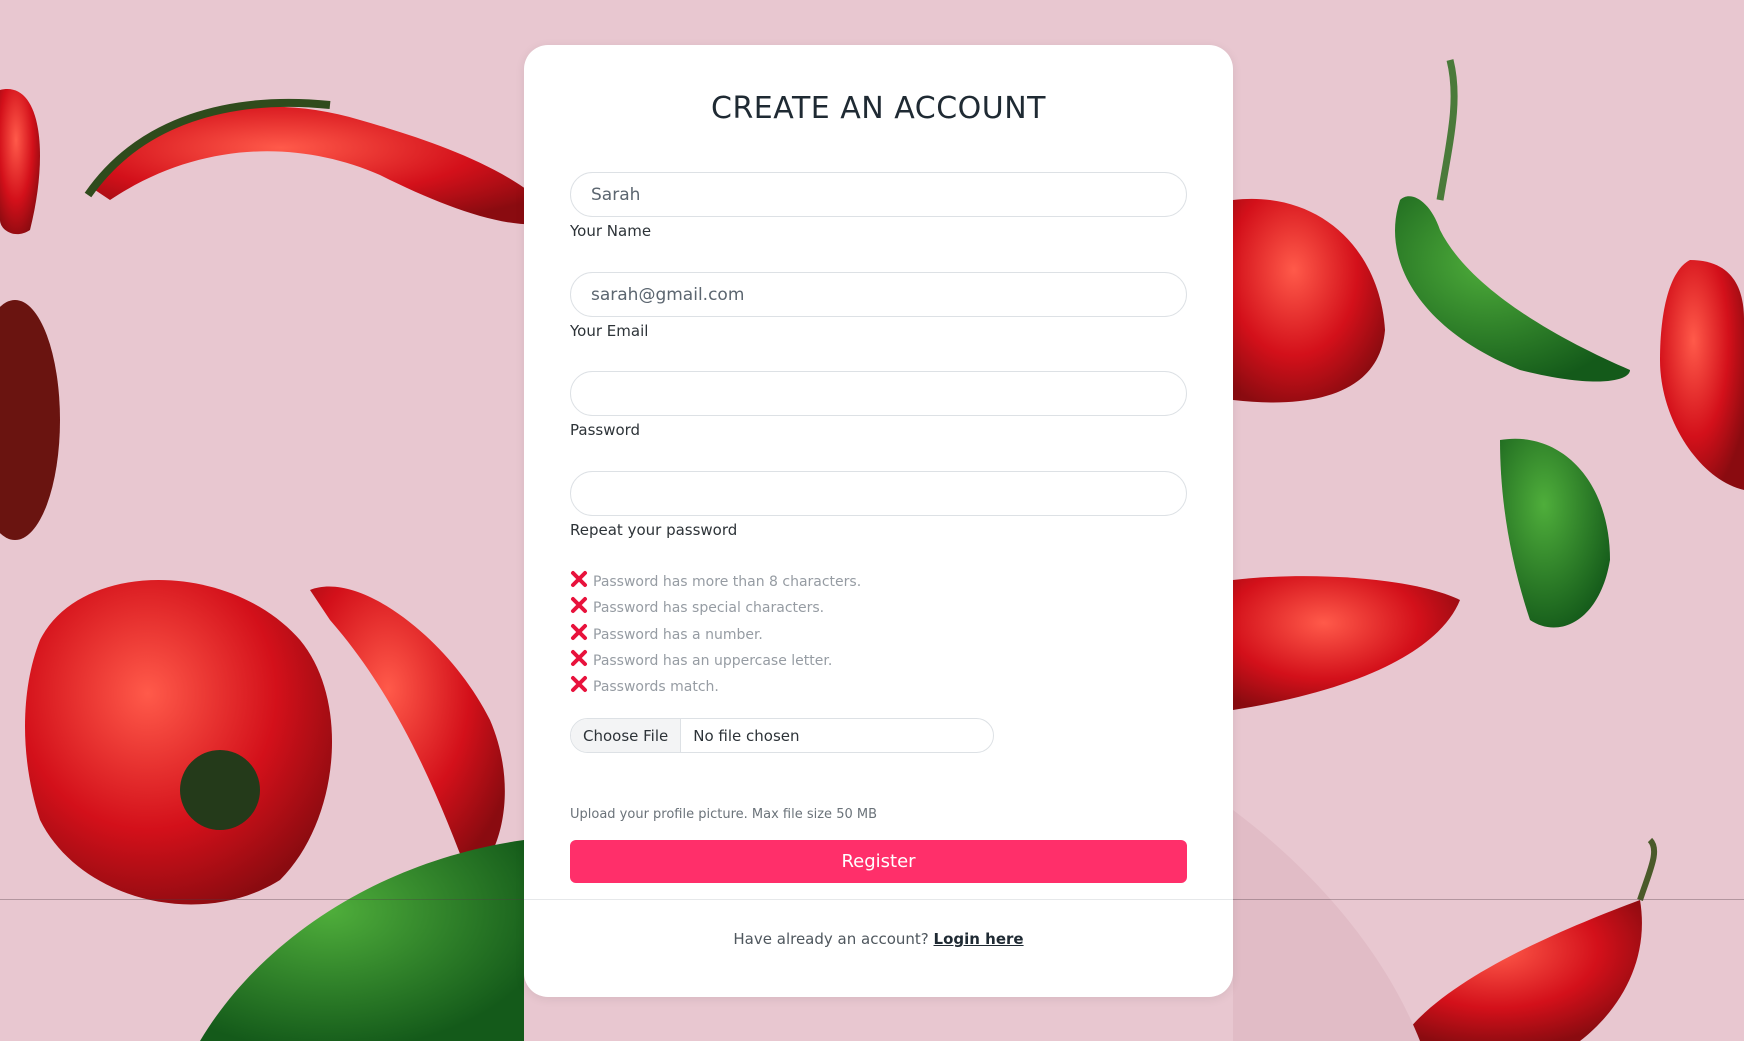 The height and width of the screenshot is (1041, 1744). Describe the element at coordinates (709, 608) in the screenshot. I see `password-rule-text: Password has special characters.` at that location.